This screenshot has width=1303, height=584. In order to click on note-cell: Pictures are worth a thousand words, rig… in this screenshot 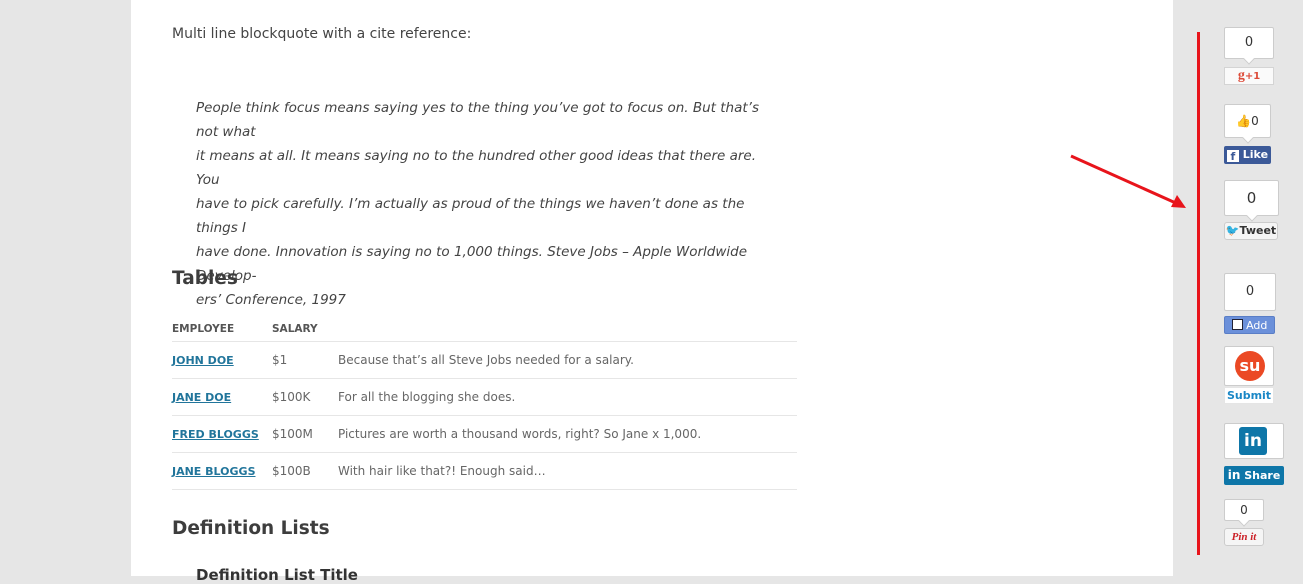, I will do `click(567, 434)`.